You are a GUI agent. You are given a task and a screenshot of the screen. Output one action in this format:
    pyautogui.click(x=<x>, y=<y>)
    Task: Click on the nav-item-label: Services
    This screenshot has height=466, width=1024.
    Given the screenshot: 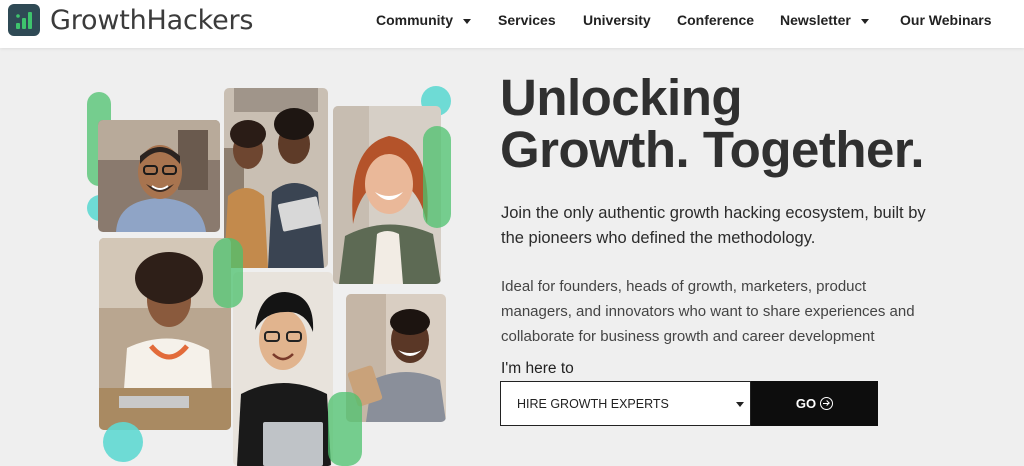 What is the action you would take?
    pyautogui.click(x=527, y=20)
    